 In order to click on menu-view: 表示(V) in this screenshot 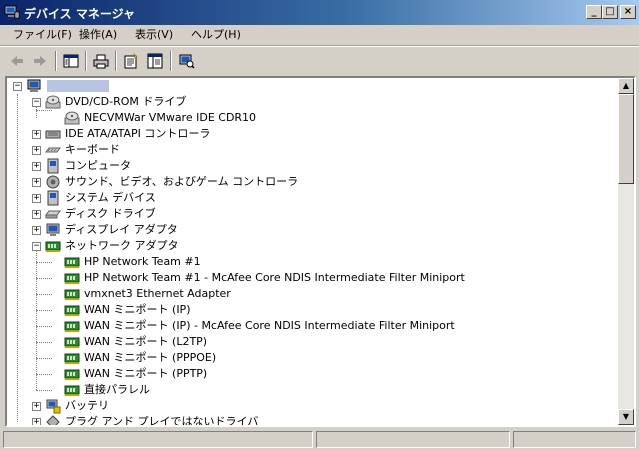, I will do `click(154, 35)`.